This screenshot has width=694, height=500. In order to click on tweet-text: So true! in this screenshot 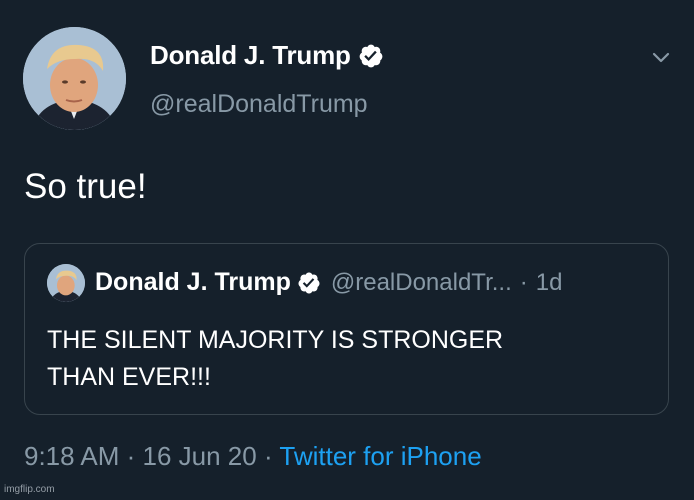, I will do `click(85, 186)`.